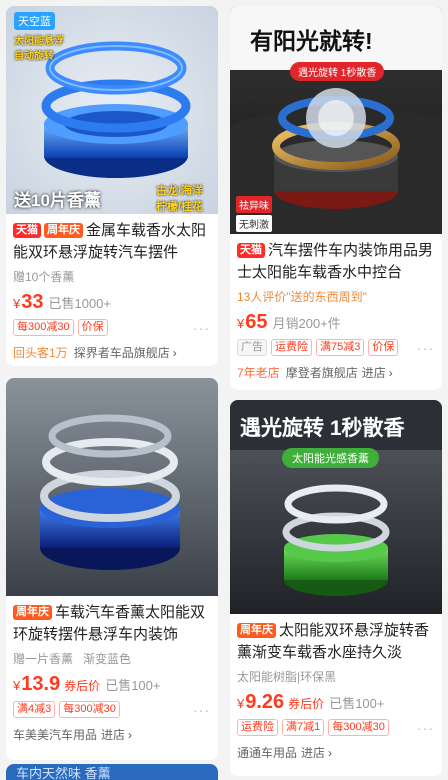  Describe the element at coordinates (258, 373) in the screenshot. I see `shop-reputation: 7年老店` at that location.